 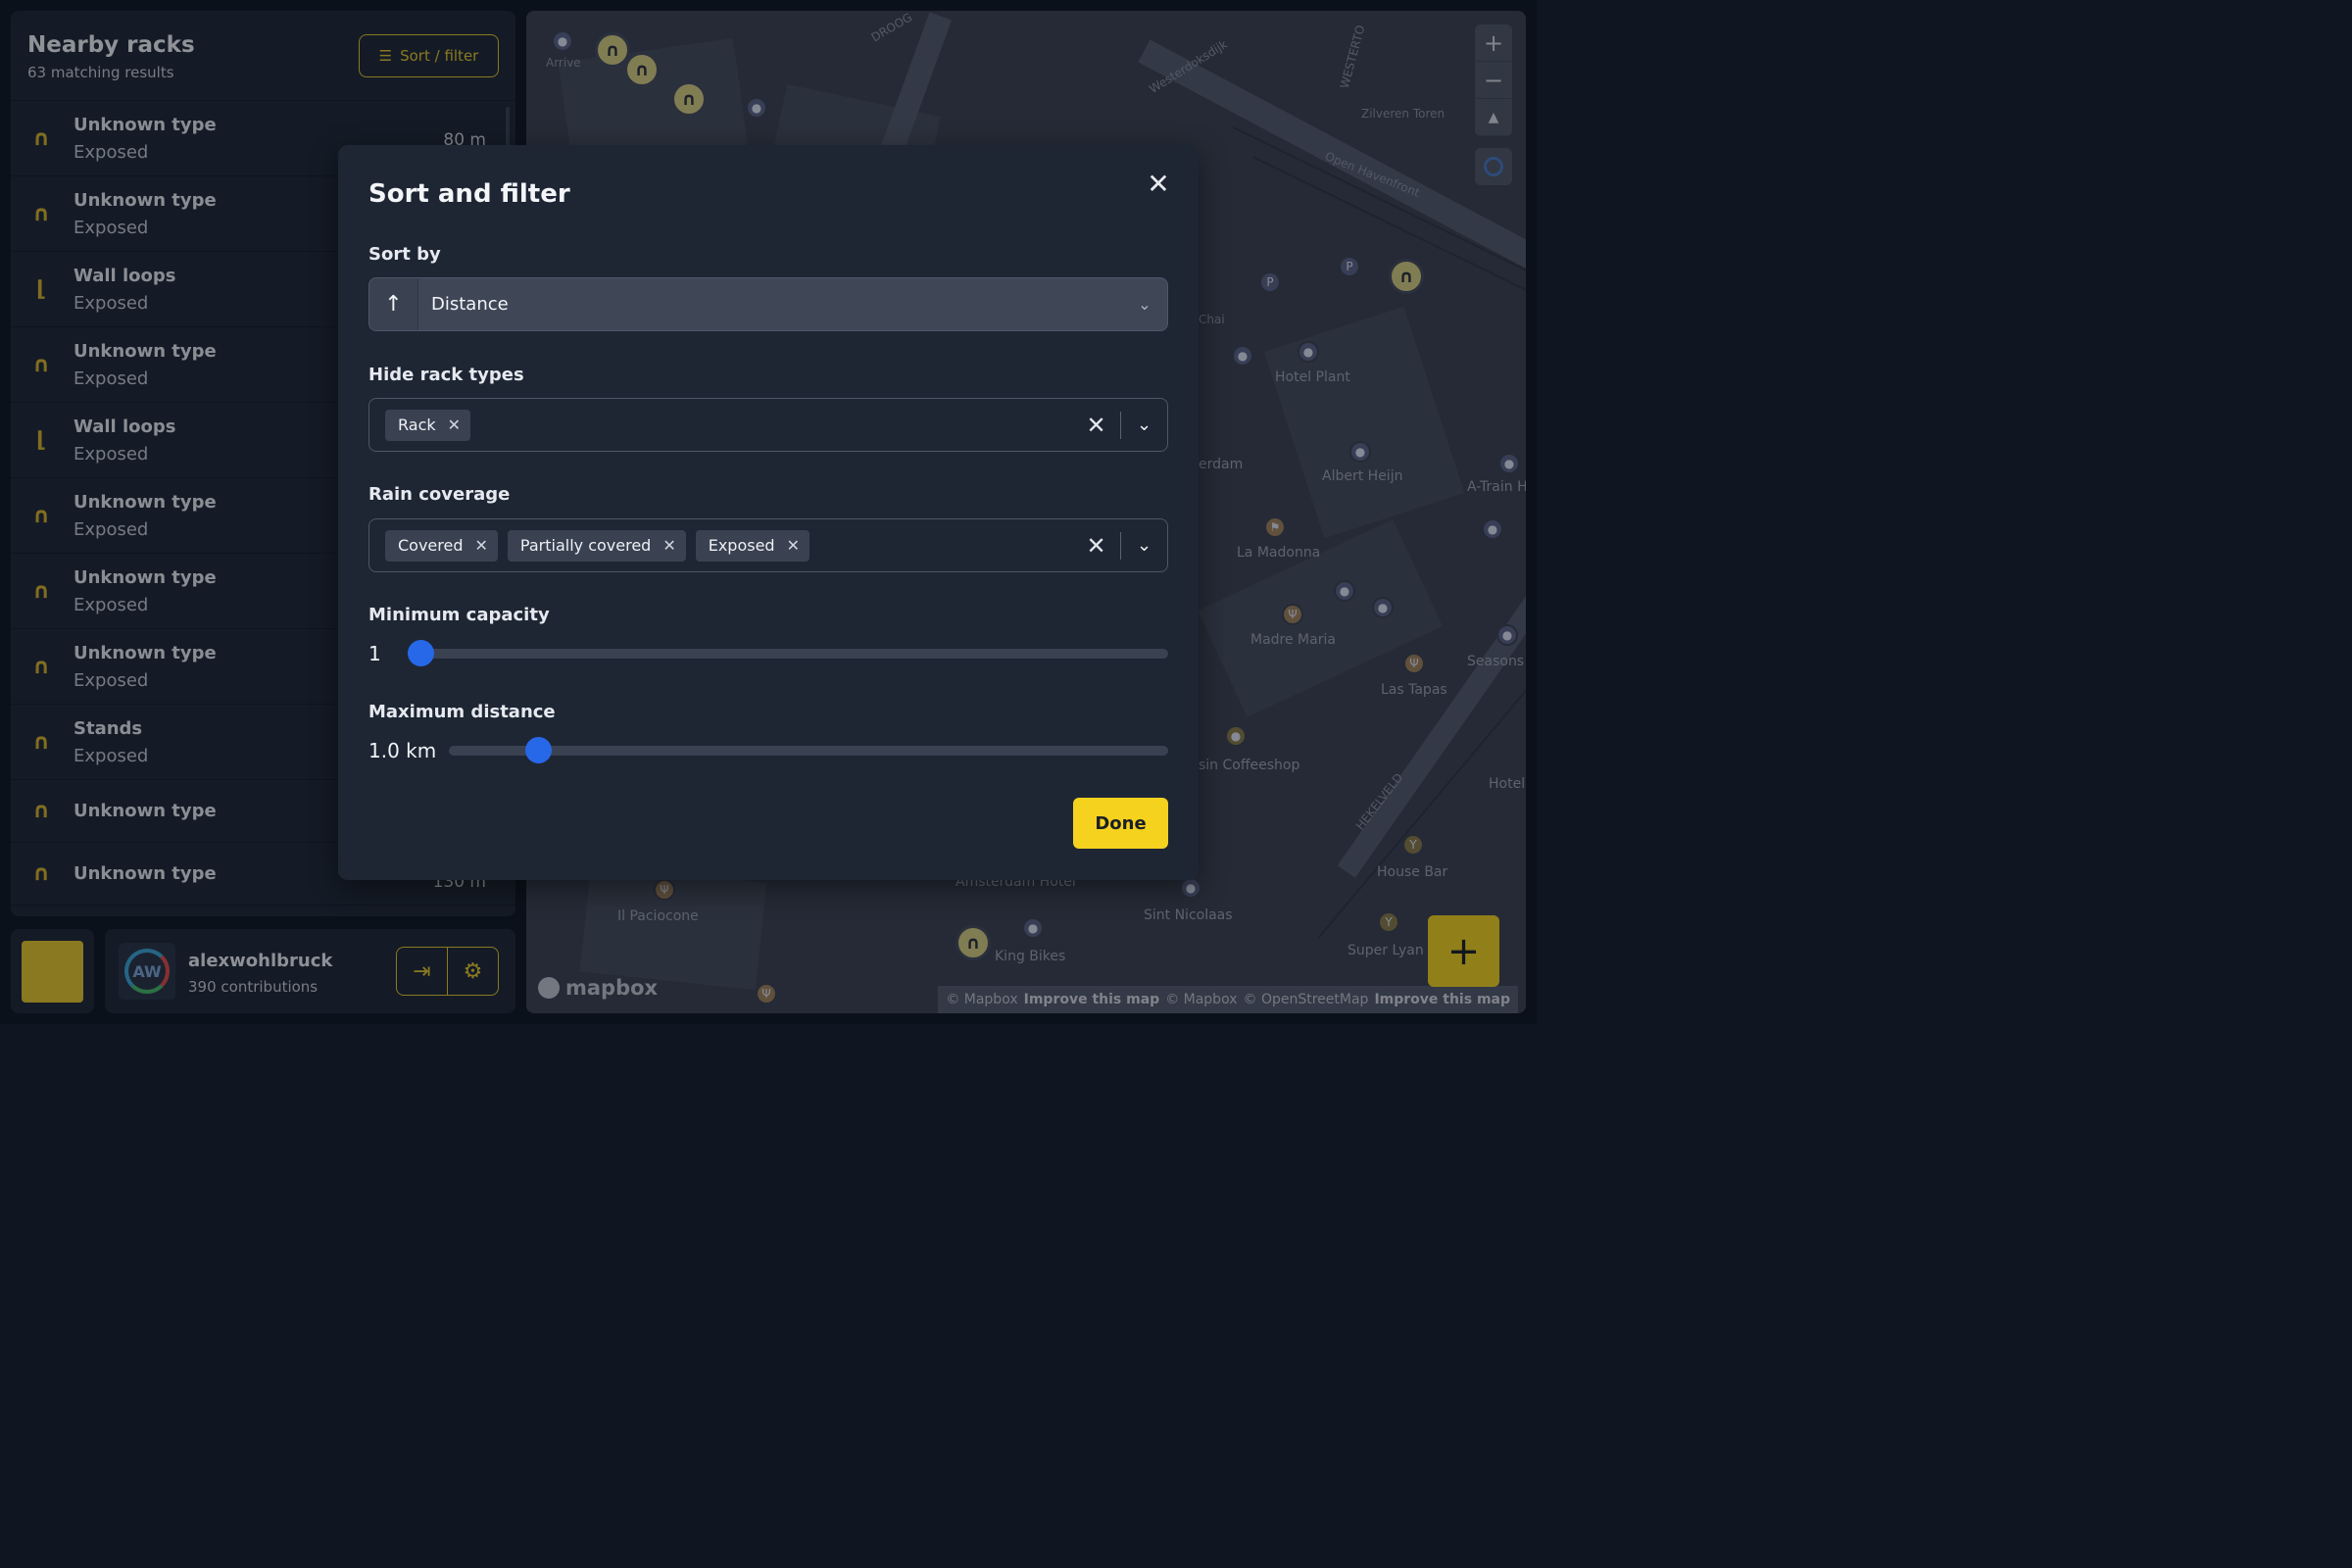 I want to click on sort-by-label: Sort by, so click(x=404, y=254).